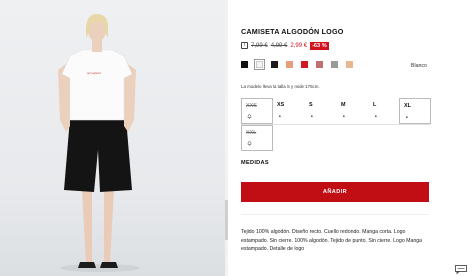 This screenshot has height=276, width=475. What do you see at coordinates (407, 106) in the screenshot?
I see `size-label: XL` at bounding box center [407, 106].